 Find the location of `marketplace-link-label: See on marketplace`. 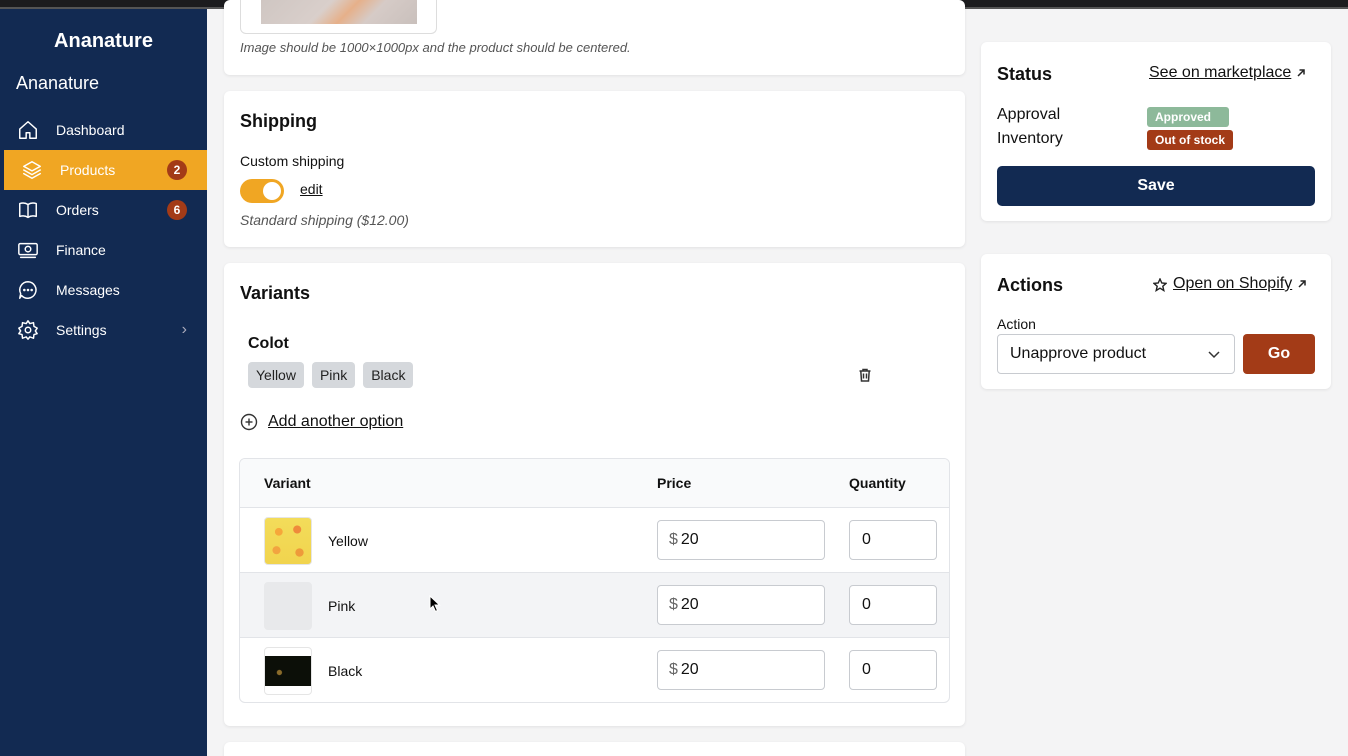

marketplace-link-label: See on marketplace is located at coordinates (1220, 72).